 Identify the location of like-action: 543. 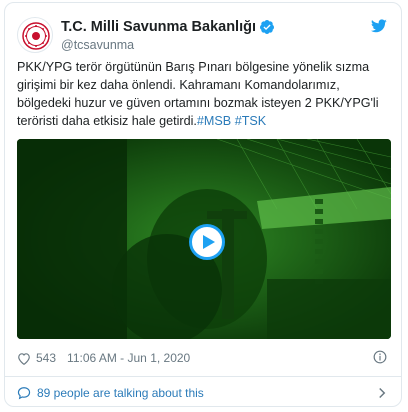
(36, 358).